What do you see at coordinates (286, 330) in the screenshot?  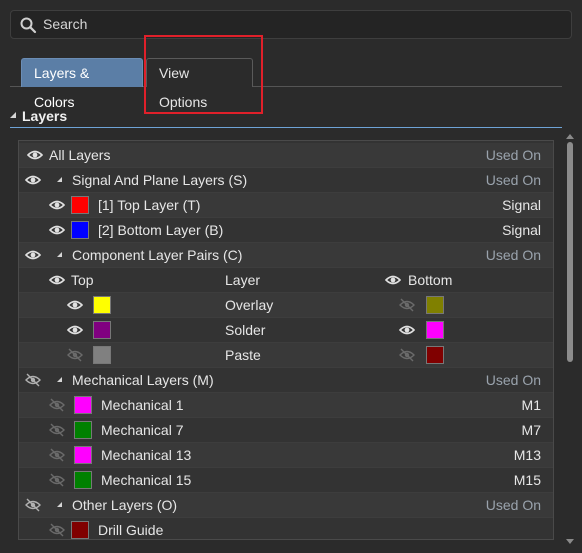 I see `row-pair-solder: Solder` at bounding box center [286, 330].